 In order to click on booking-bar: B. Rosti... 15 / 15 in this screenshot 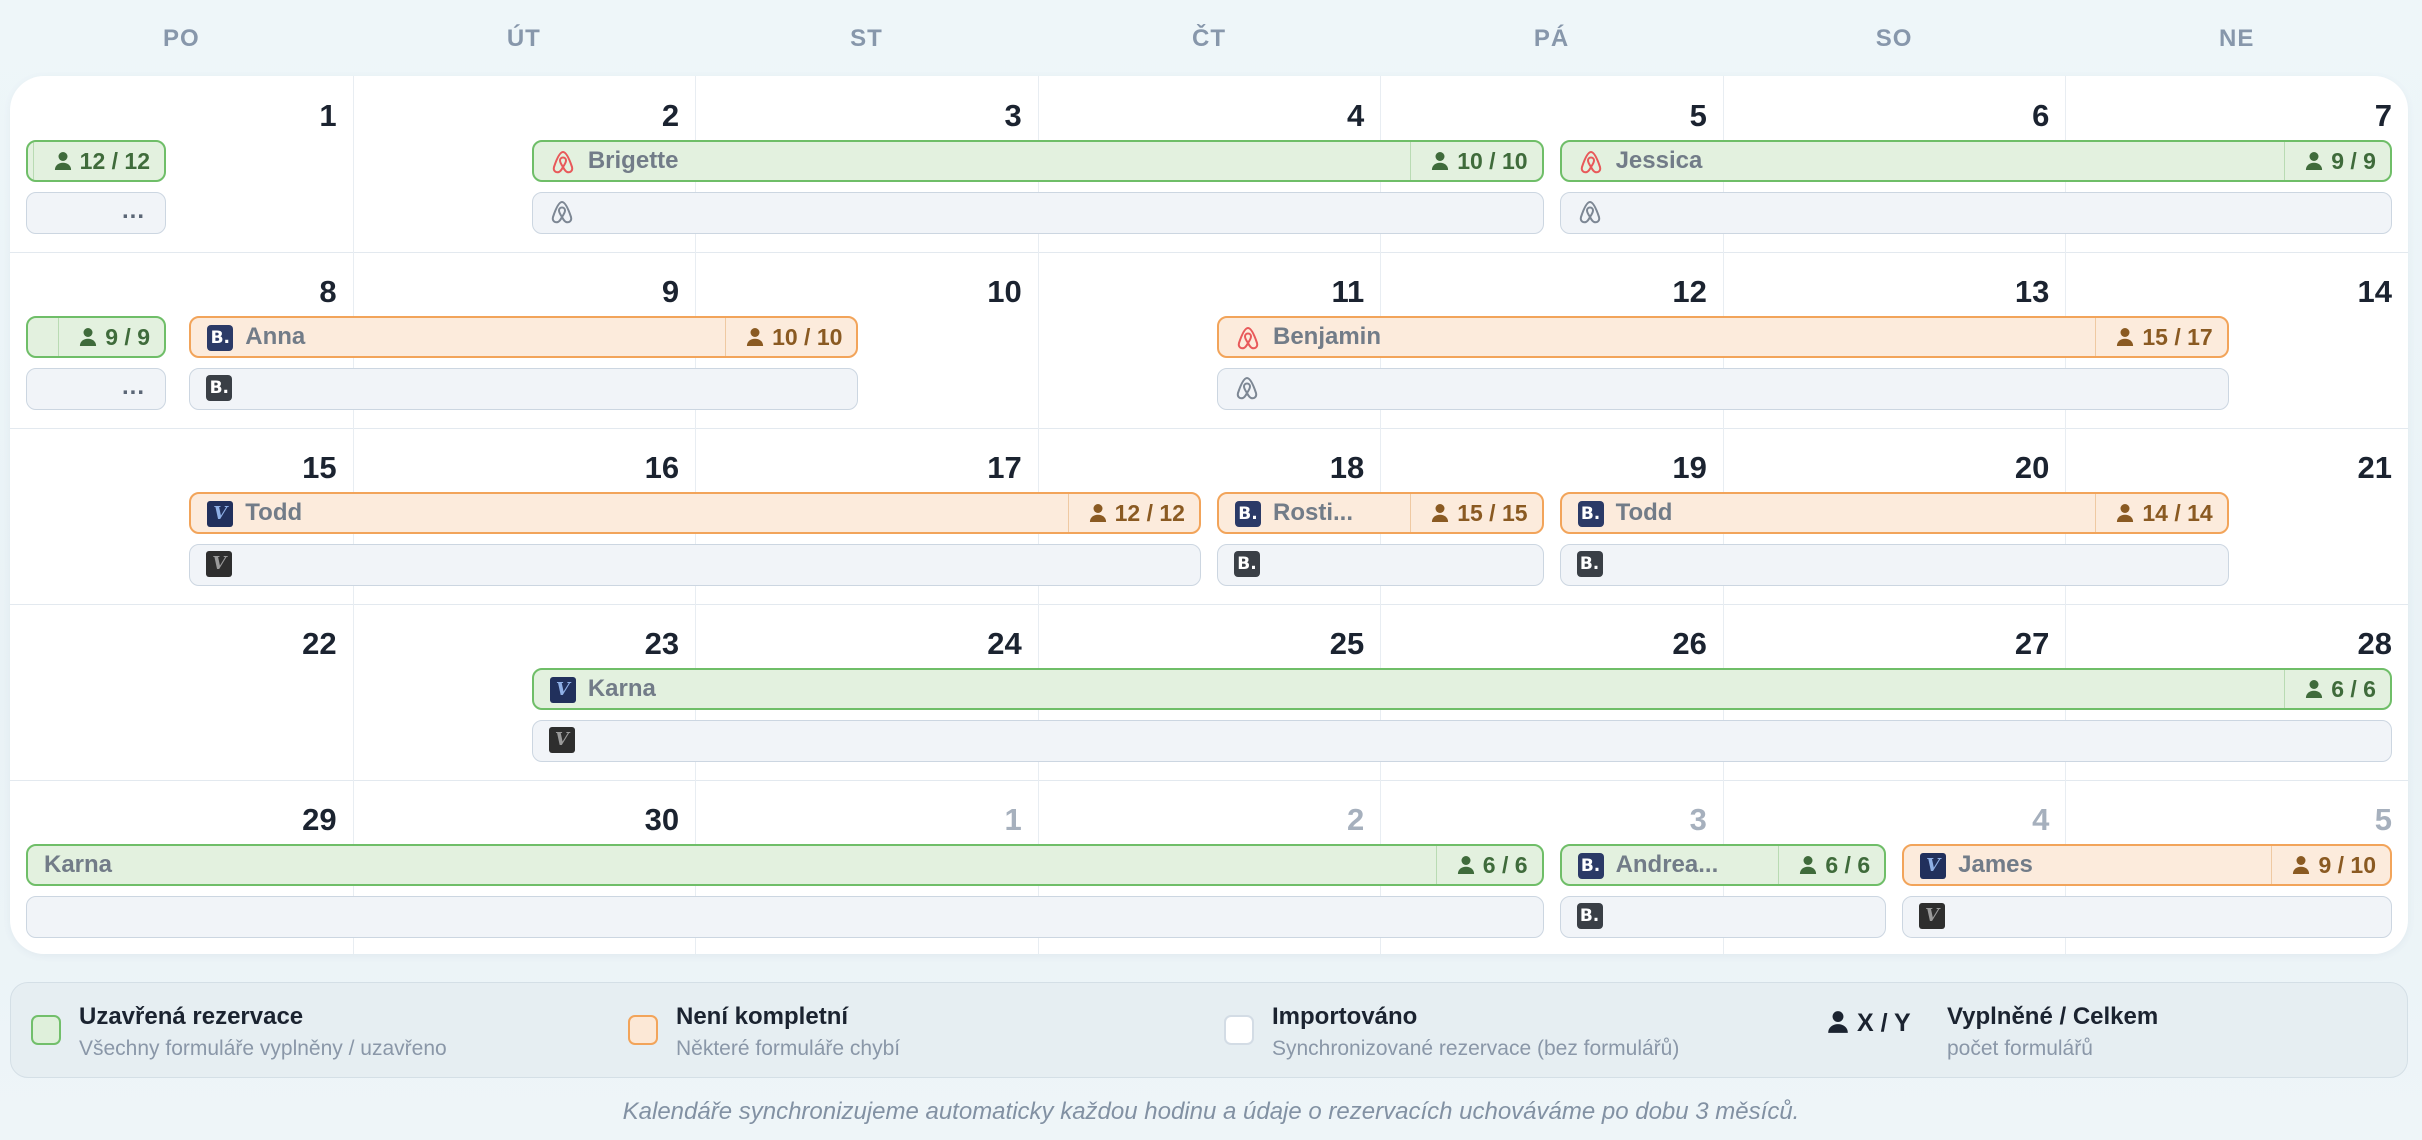, I will do `click(1380, 513)`.